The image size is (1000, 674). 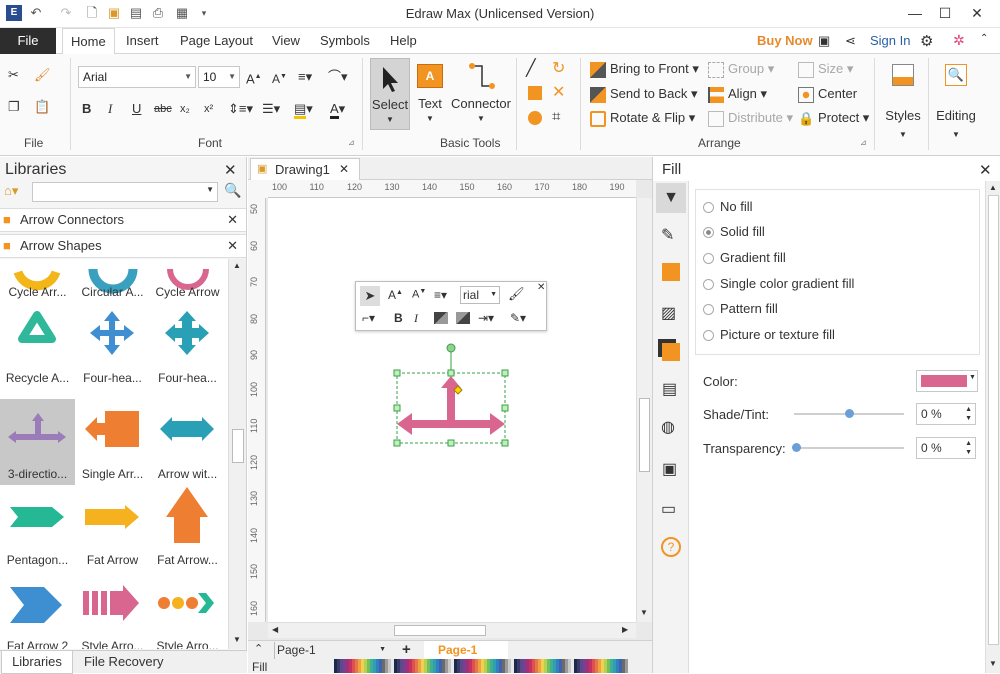 I want to click on comment-icon: ▭, so click(x=668, y=509).